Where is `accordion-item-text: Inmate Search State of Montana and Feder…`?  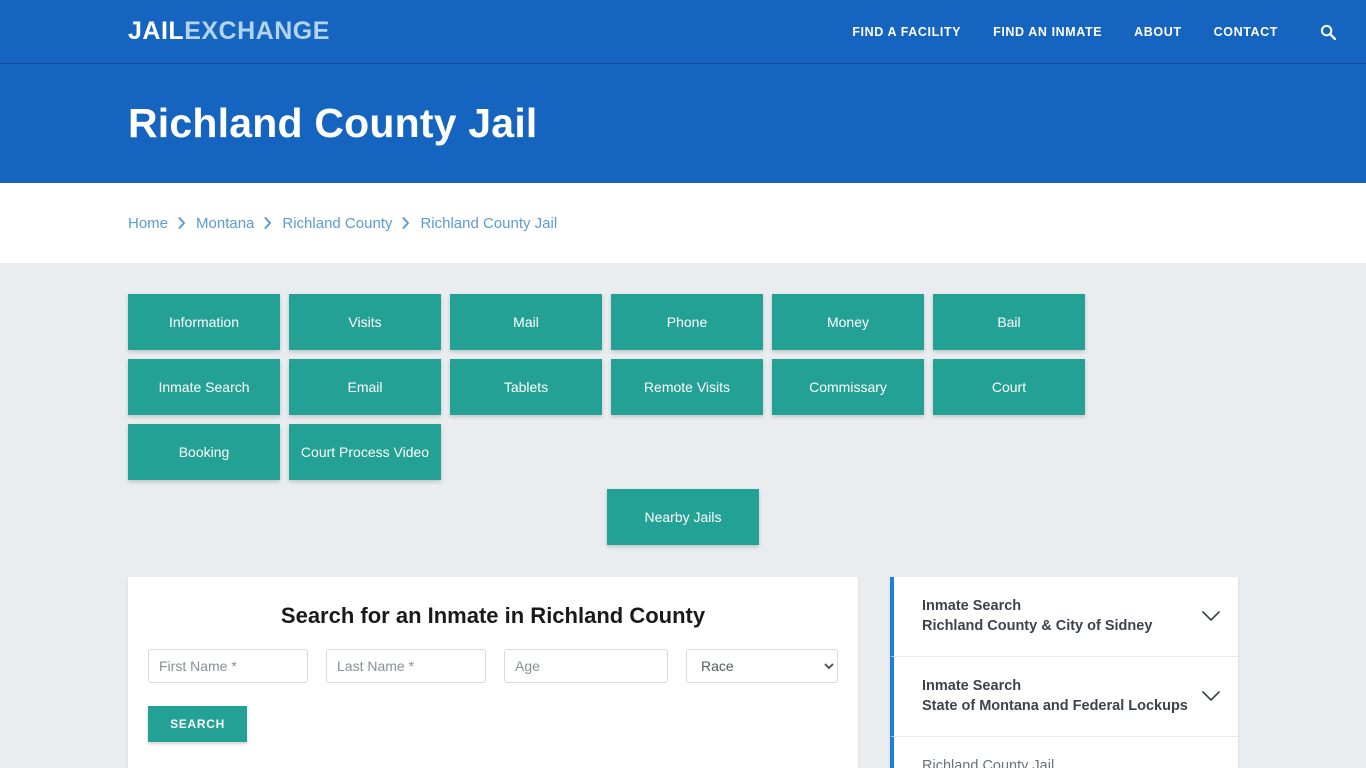
accordion-item-text: Inmate Search State of Montana and Feder… is located at coordinates (1056, 697).